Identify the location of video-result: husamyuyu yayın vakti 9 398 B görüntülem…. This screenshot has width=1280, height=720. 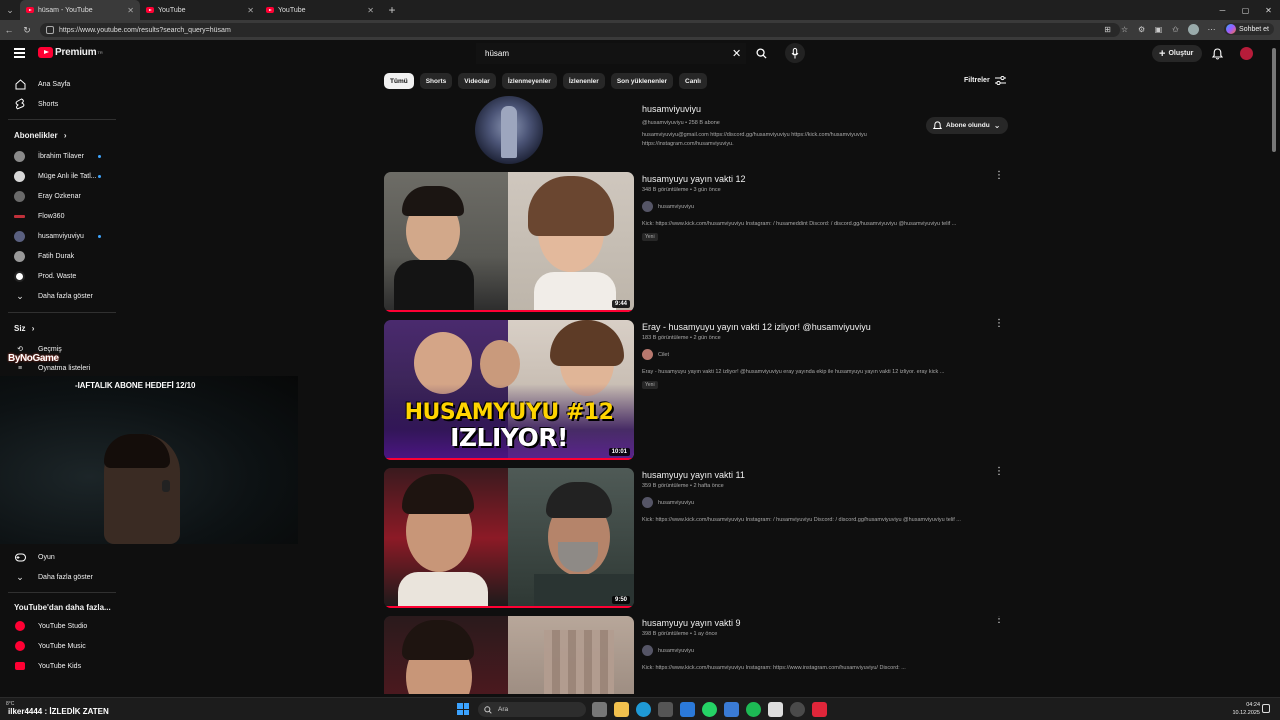
(704, 655).